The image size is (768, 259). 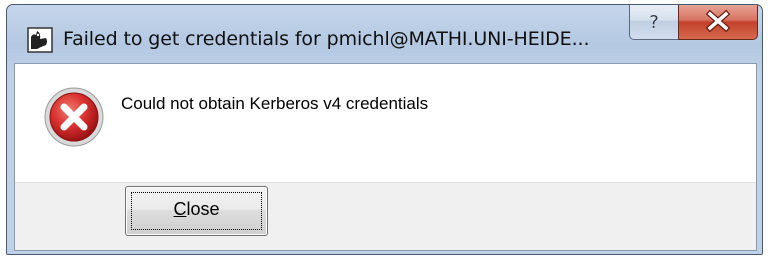 I want to click on close-x-icon, so click(x=718, y=21).